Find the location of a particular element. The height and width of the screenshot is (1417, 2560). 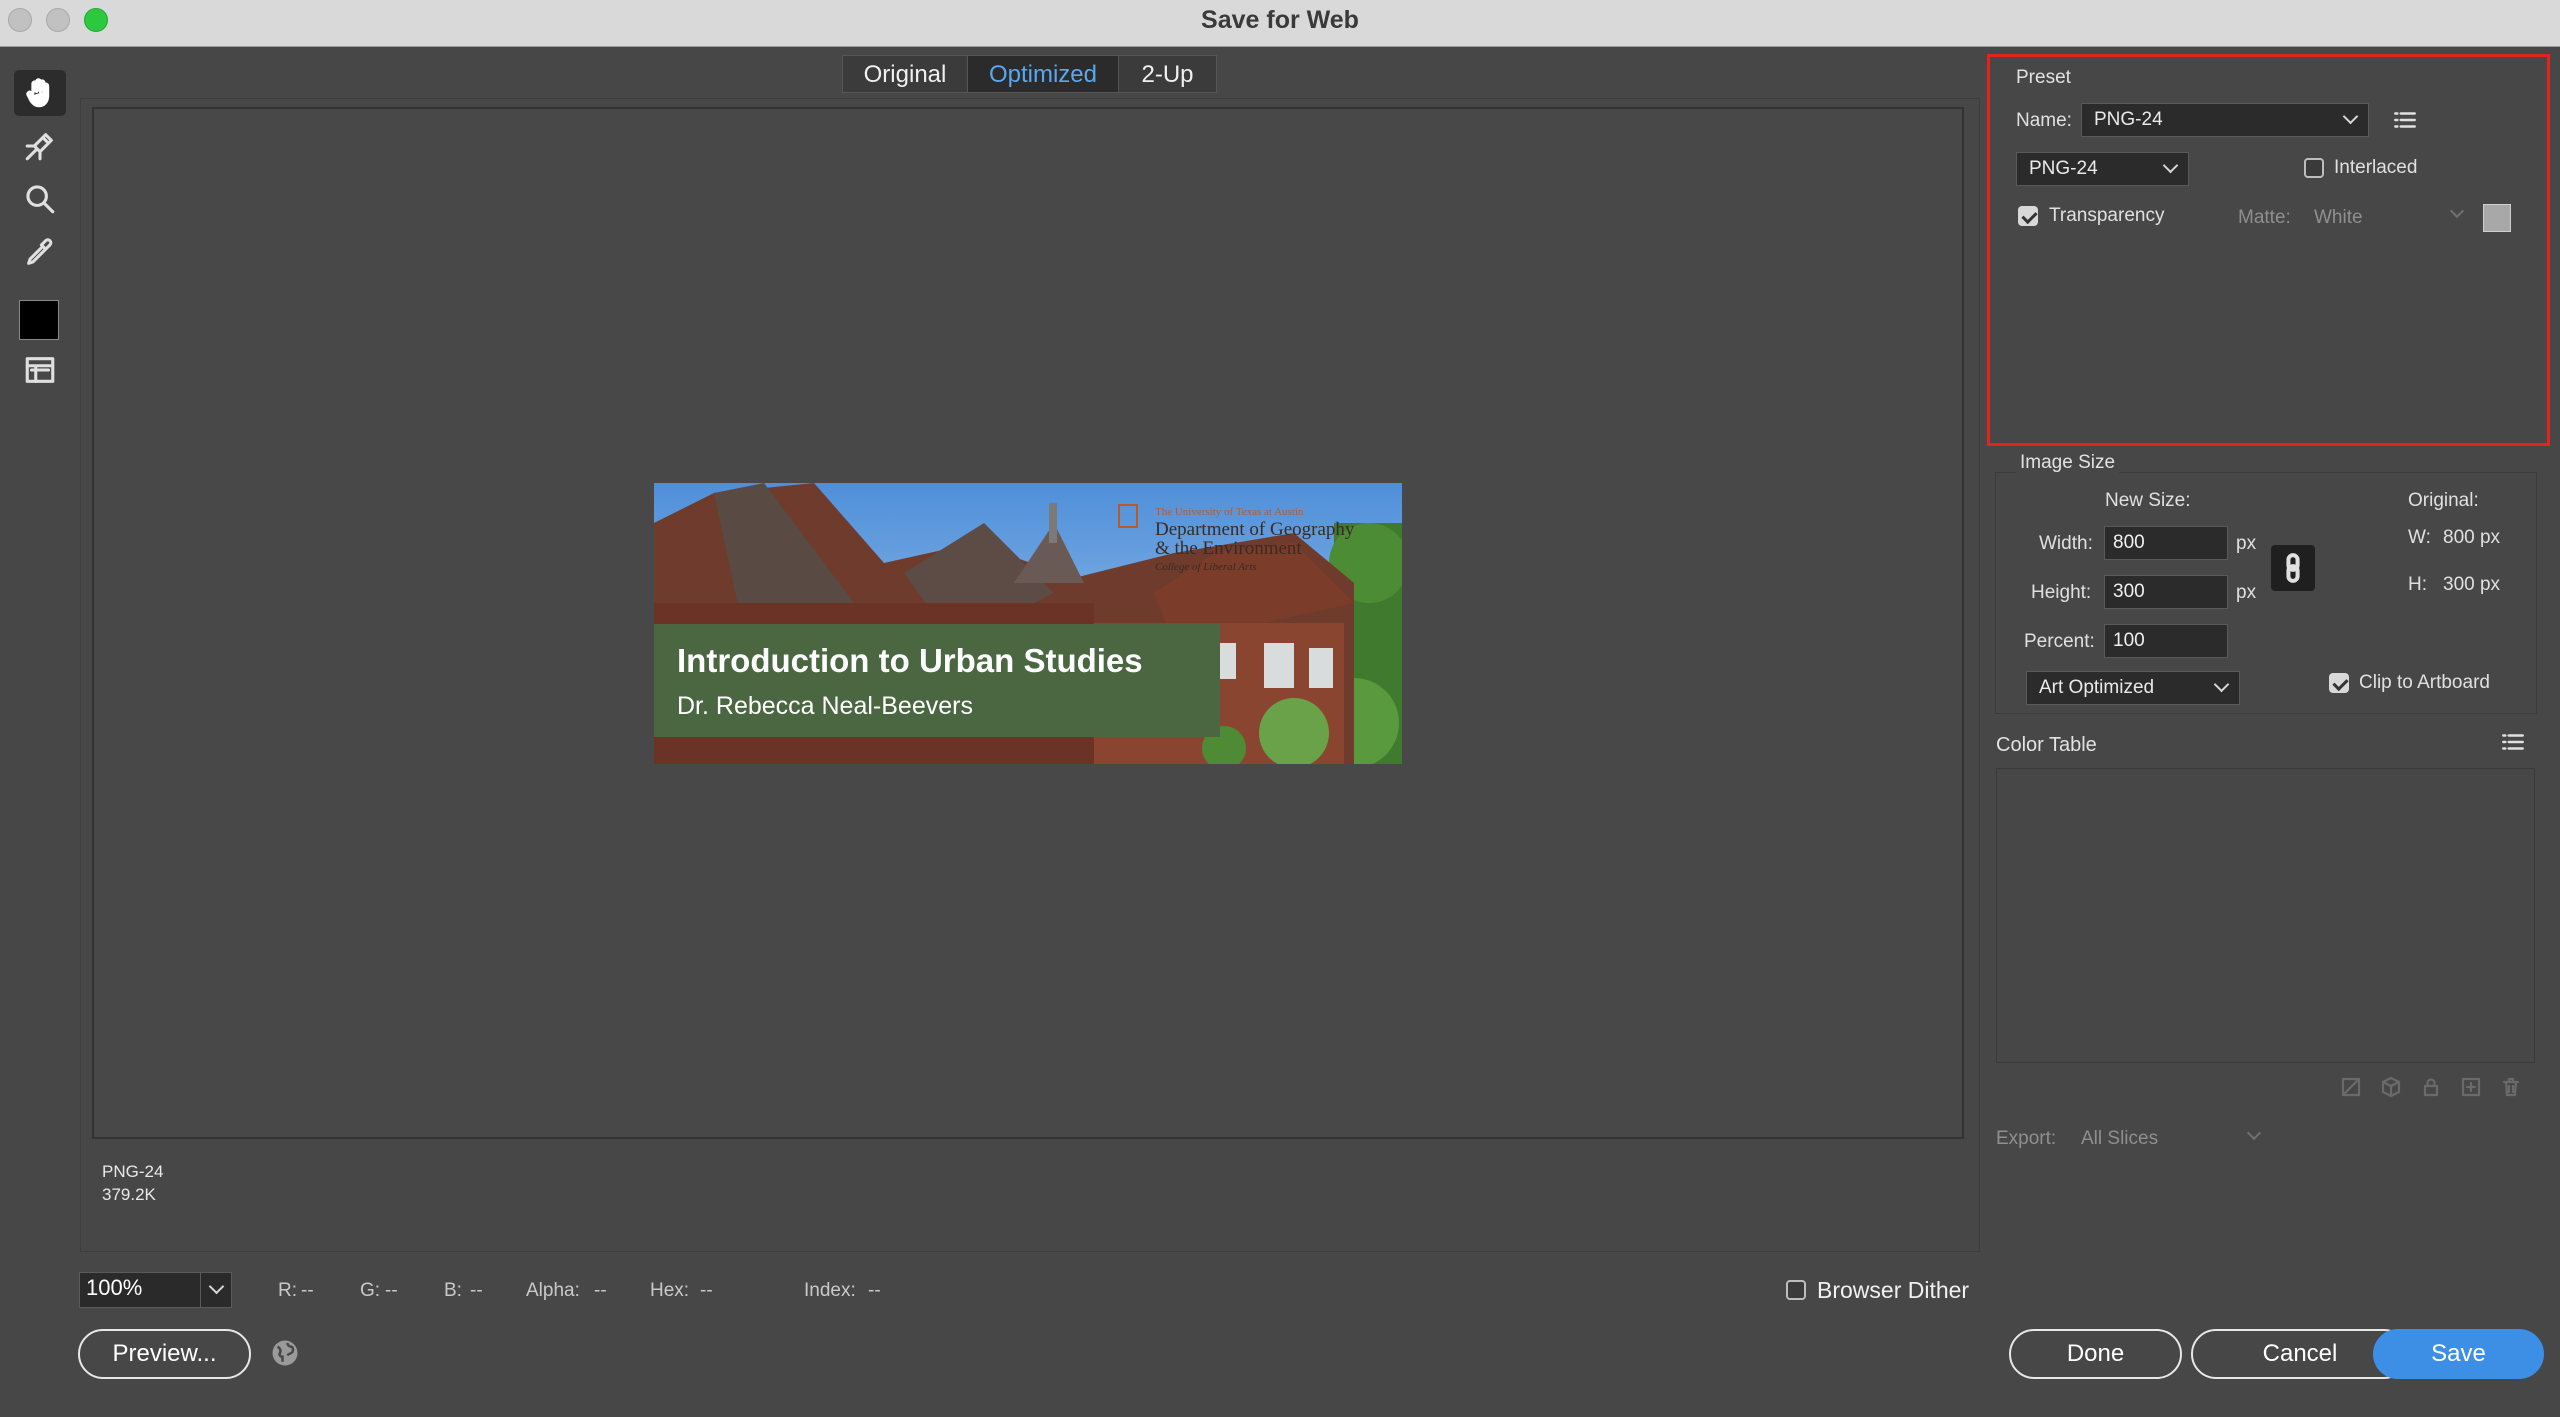

height-input: 300 is located at coordinates (2166, 592).